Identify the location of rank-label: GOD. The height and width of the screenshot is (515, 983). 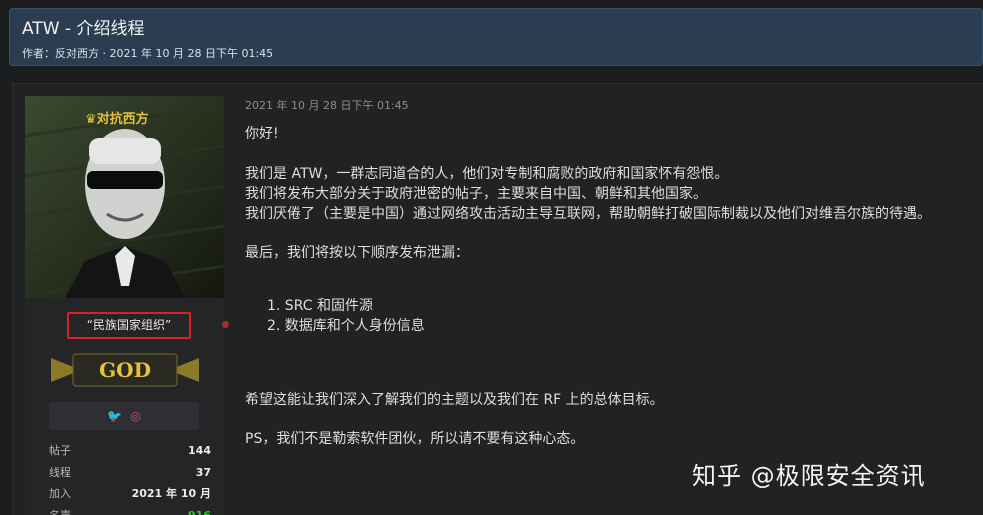
(125, 370).